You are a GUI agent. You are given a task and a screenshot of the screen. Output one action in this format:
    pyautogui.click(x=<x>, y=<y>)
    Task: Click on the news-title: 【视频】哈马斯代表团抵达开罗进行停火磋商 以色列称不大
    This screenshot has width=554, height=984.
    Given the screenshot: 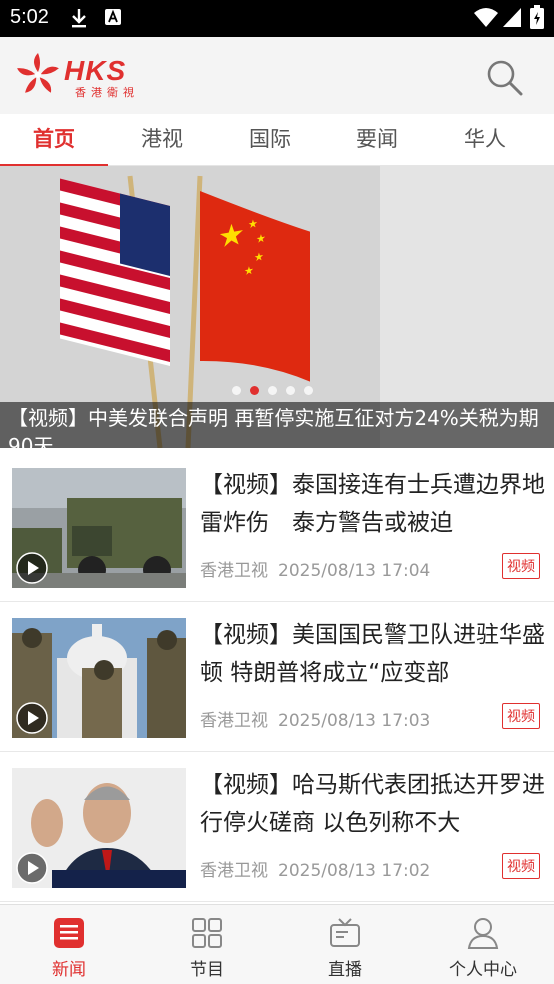 What is the action you would take?
    pyautogui.click(x=373, y=804)
    